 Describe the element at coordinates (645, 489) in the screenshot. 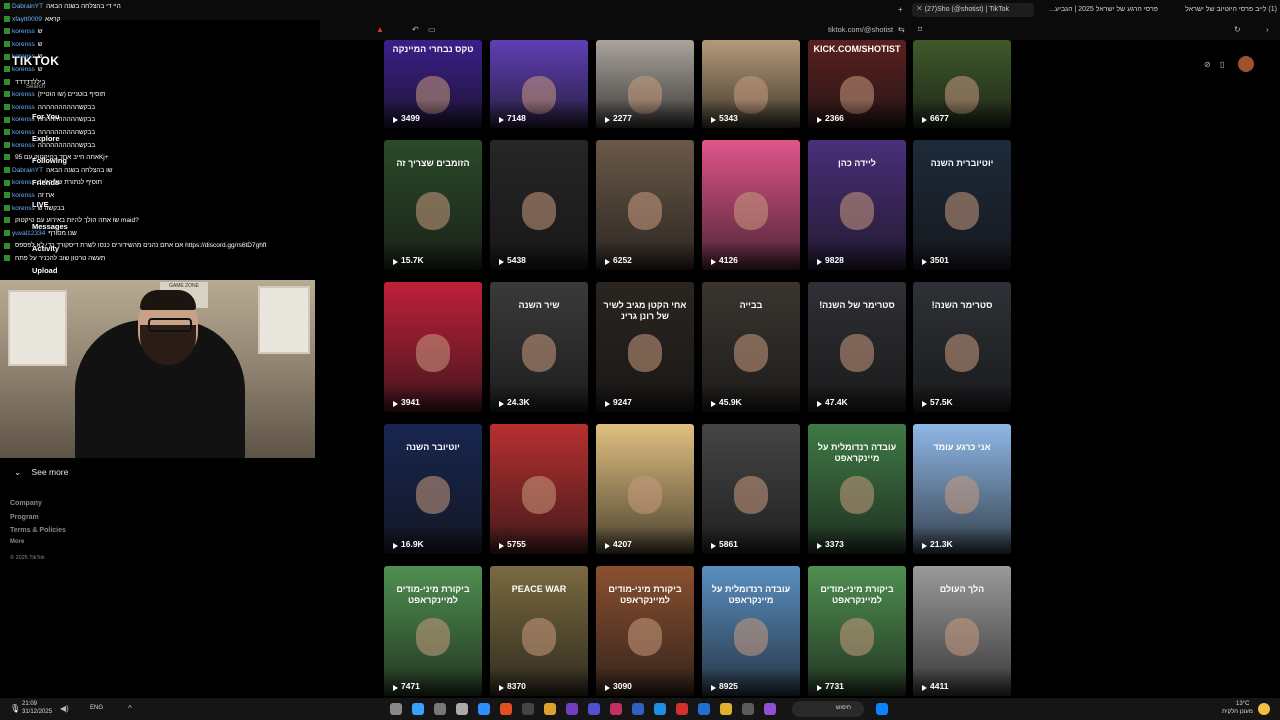

I see `video-card: 4207` at that location.